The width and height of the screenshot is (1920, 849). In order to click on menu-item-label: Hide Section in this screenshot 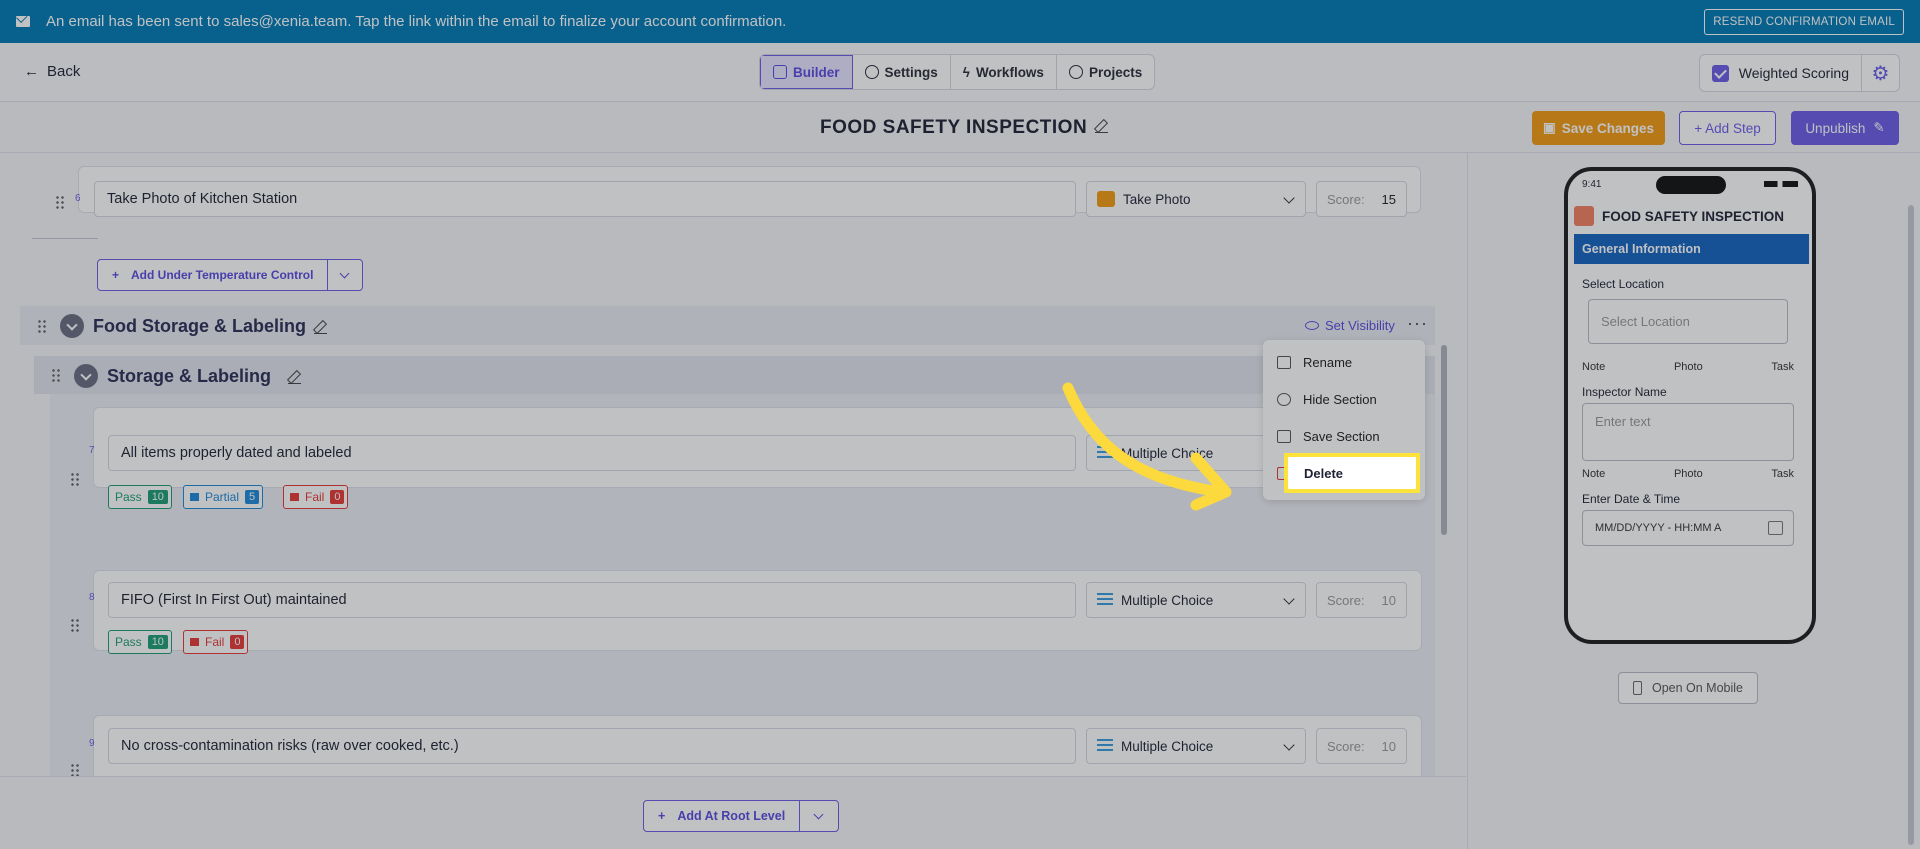, I will do `click(1340, 399)`.